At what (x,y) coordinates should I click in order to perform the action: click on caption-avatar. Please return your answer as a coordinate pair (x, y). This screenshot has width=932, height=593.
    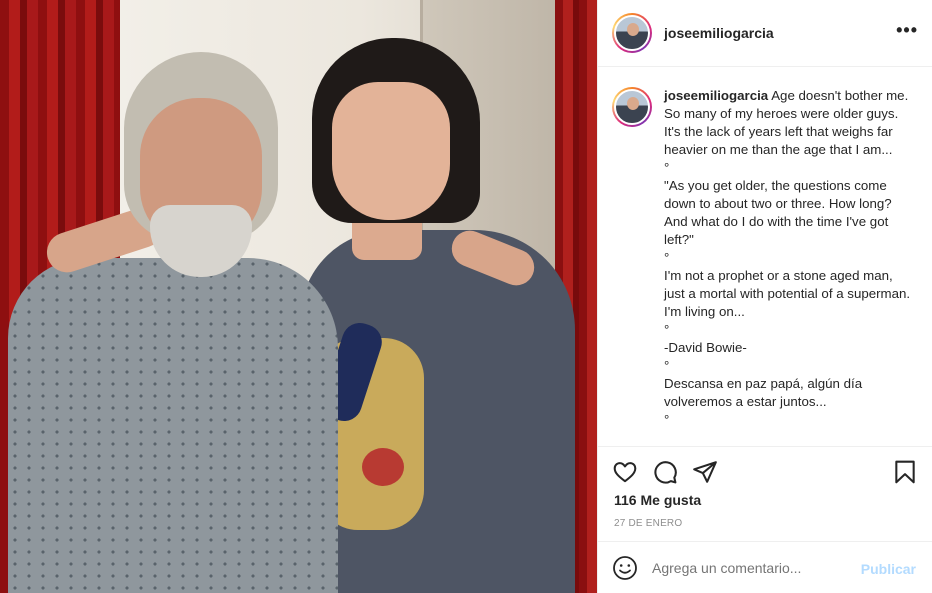
    Looking at the image, I should click on (632, 107).